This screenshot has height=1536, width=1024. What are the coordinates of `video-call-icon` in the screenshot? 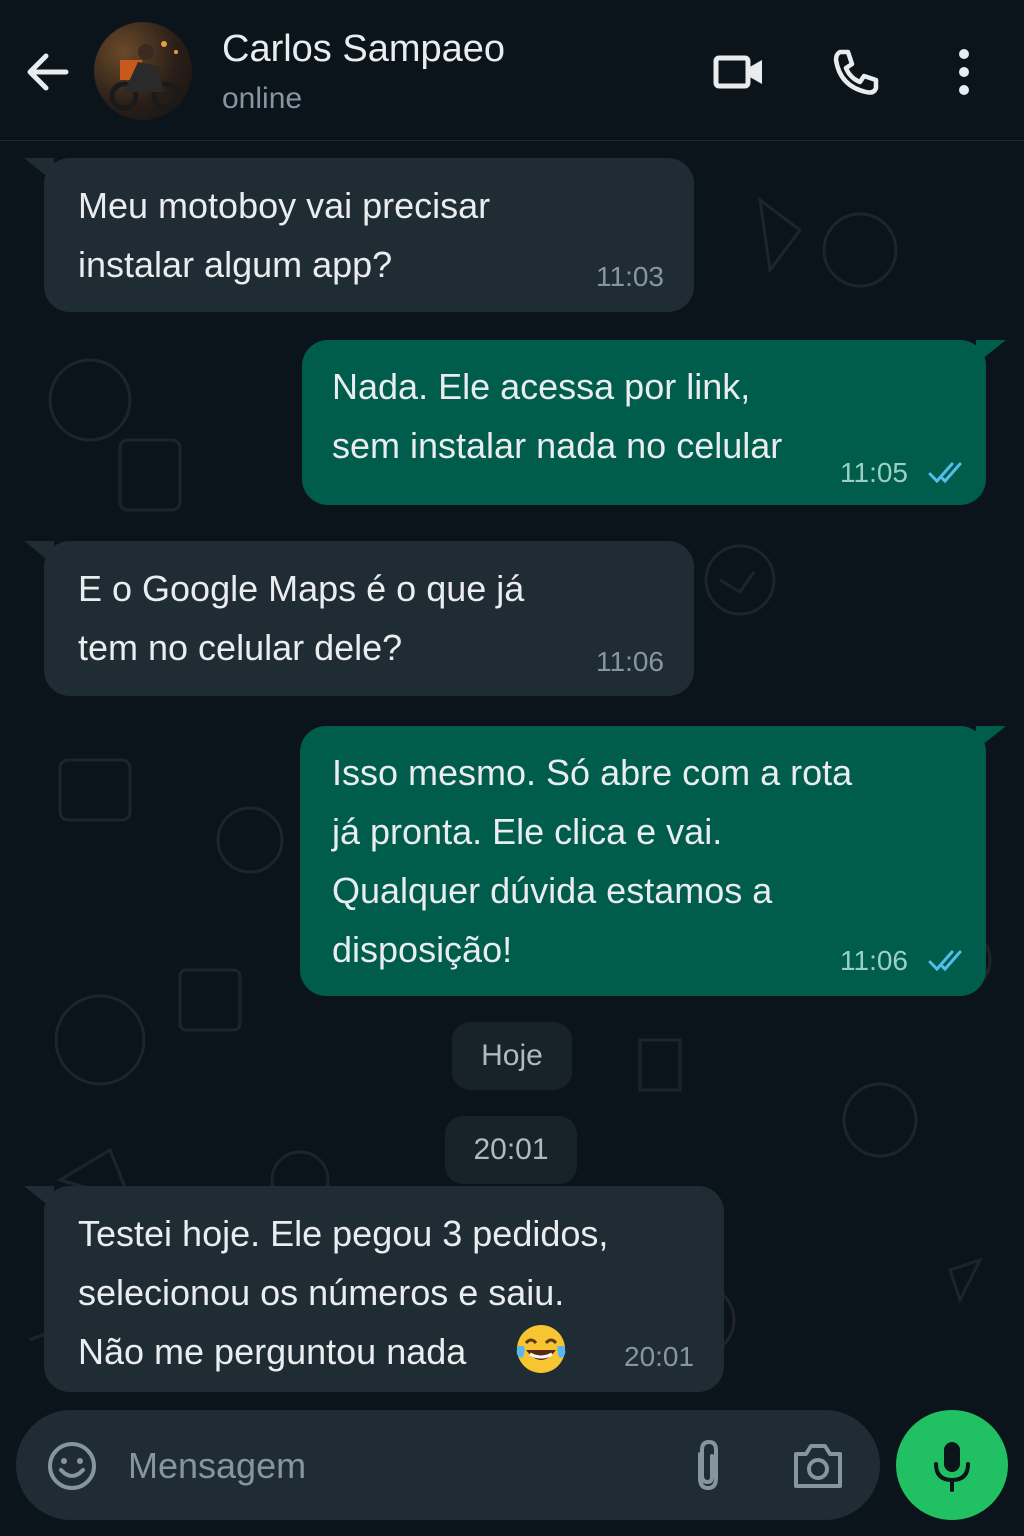 It's located at (738, 72).